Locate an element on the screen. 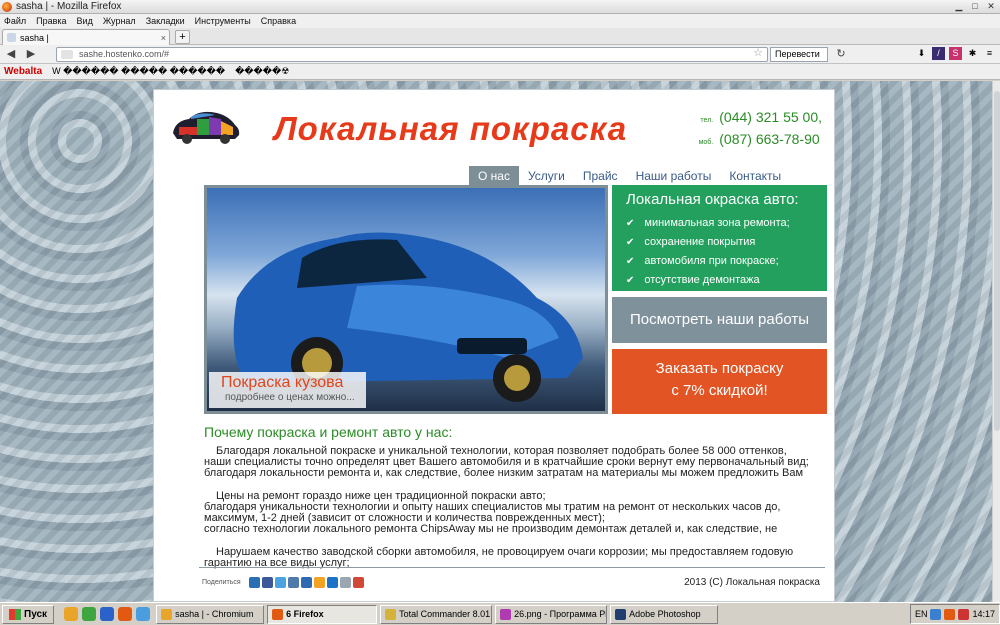 The width and height of the screenshot is (1000, 625). back-icon: ◀ is located at coordinates (11, 54).